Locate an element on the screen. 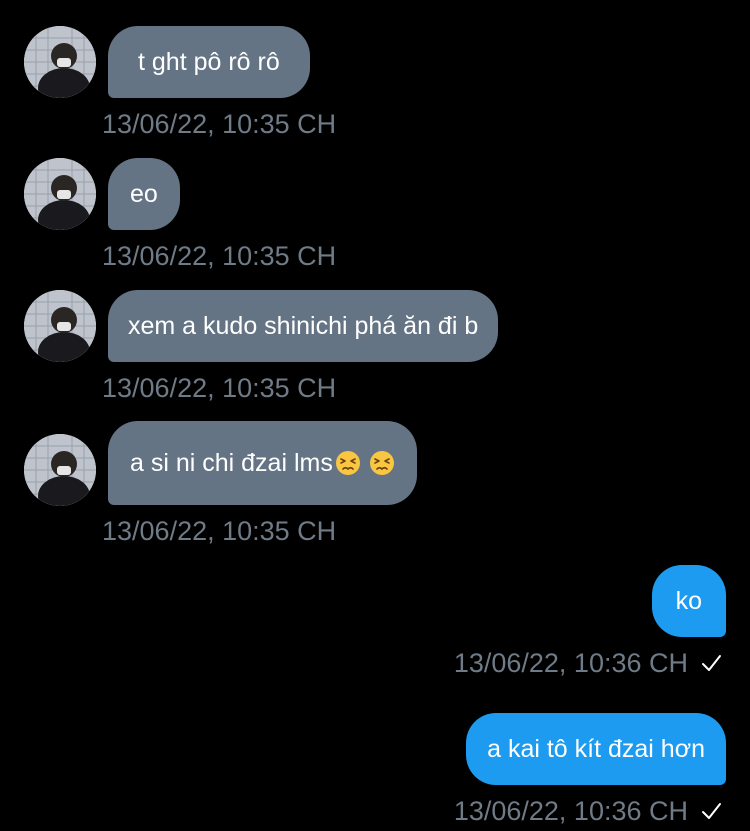 Image resolution: width=750 pixels, height=831 pixels. message-text: xem a kudo shinichi phá ăn đi b is located at coordinates (303, 326).